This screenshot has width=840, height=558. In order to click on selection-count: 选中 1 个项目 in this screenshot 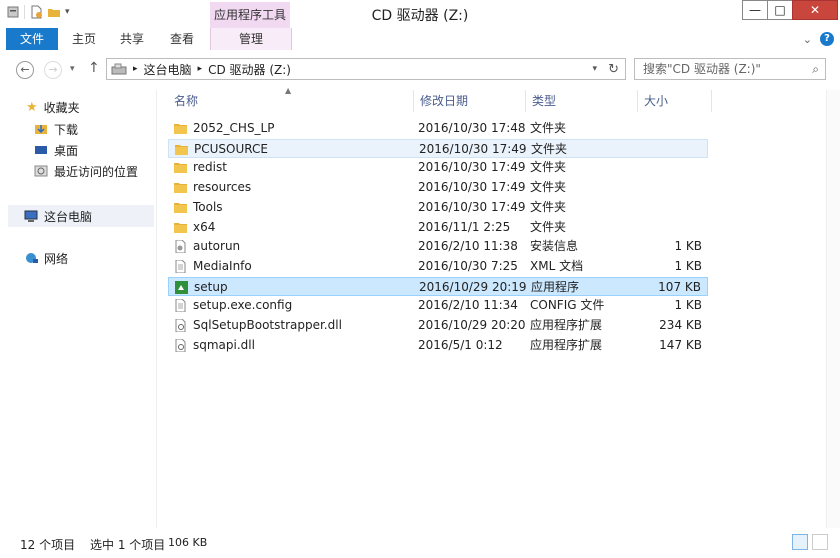, I will do `click(128, 545)`.